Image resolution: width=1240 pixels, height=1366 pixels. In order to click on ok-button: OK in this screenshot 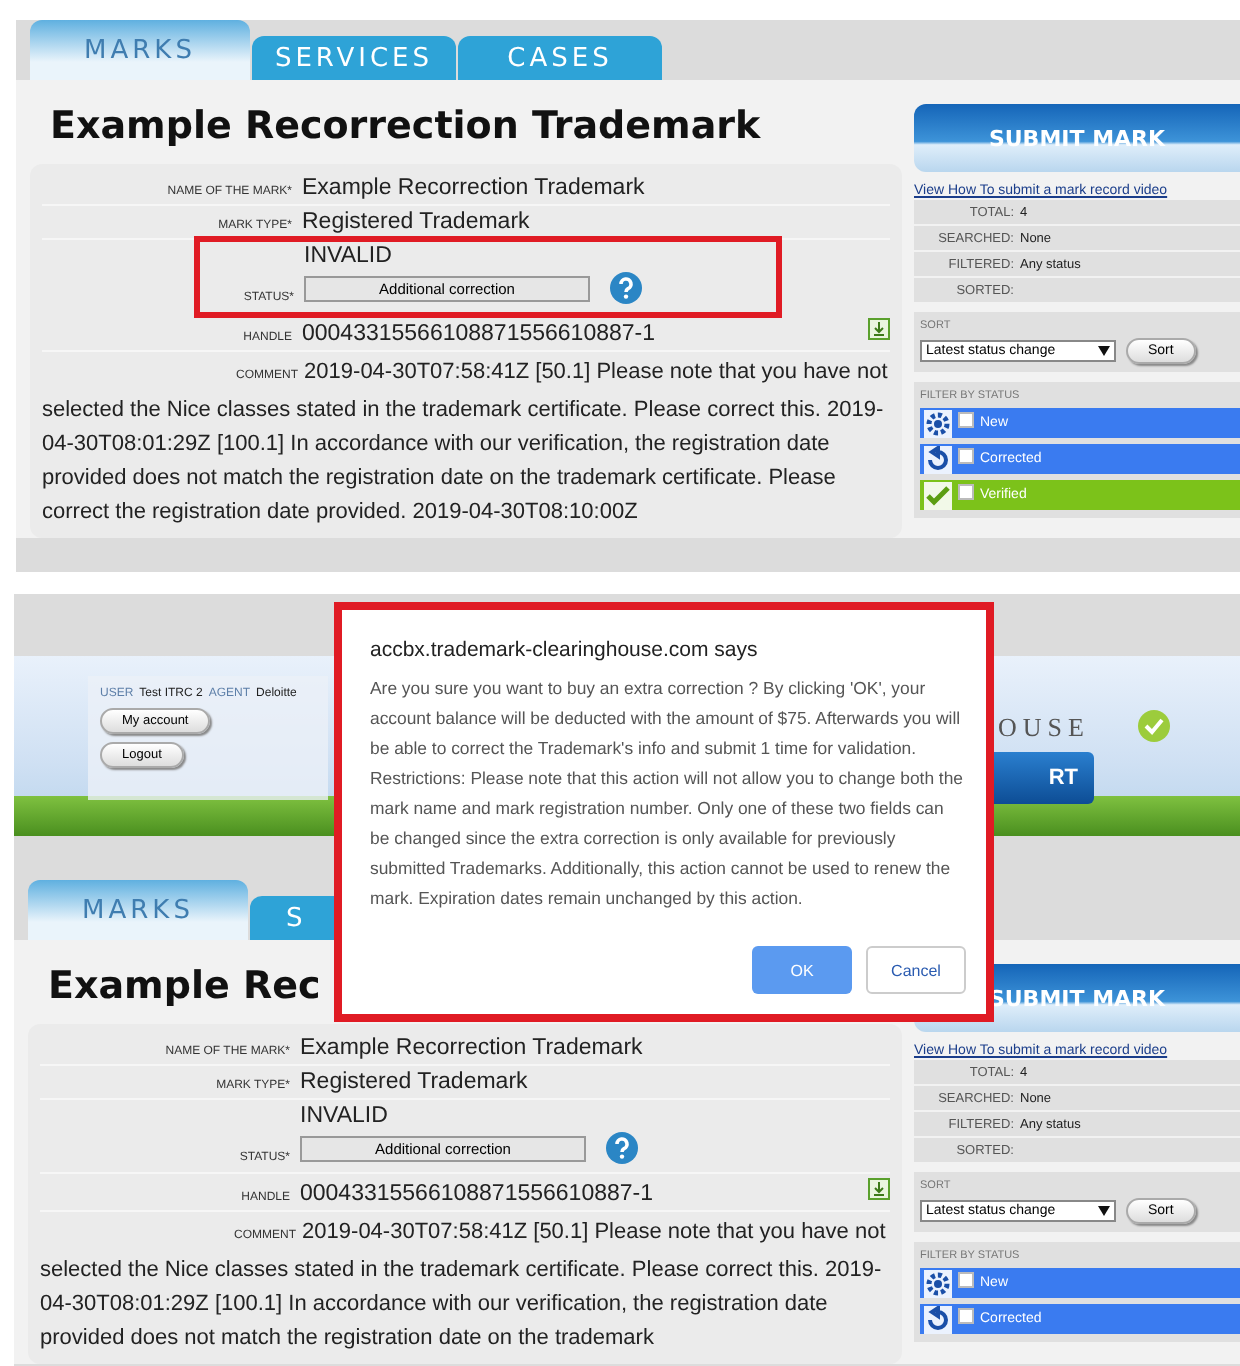, I will do `click(802, 970)`.